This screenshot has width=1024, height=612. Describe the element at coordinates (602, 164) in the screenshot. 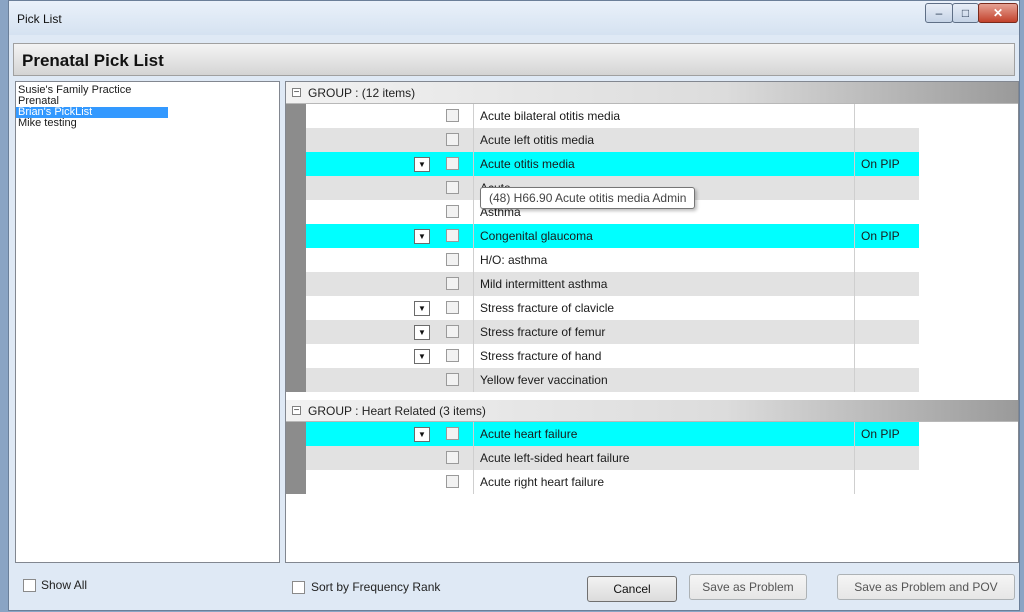

I see `table-row: ▼ Acute otitis media On PIP` at that location.